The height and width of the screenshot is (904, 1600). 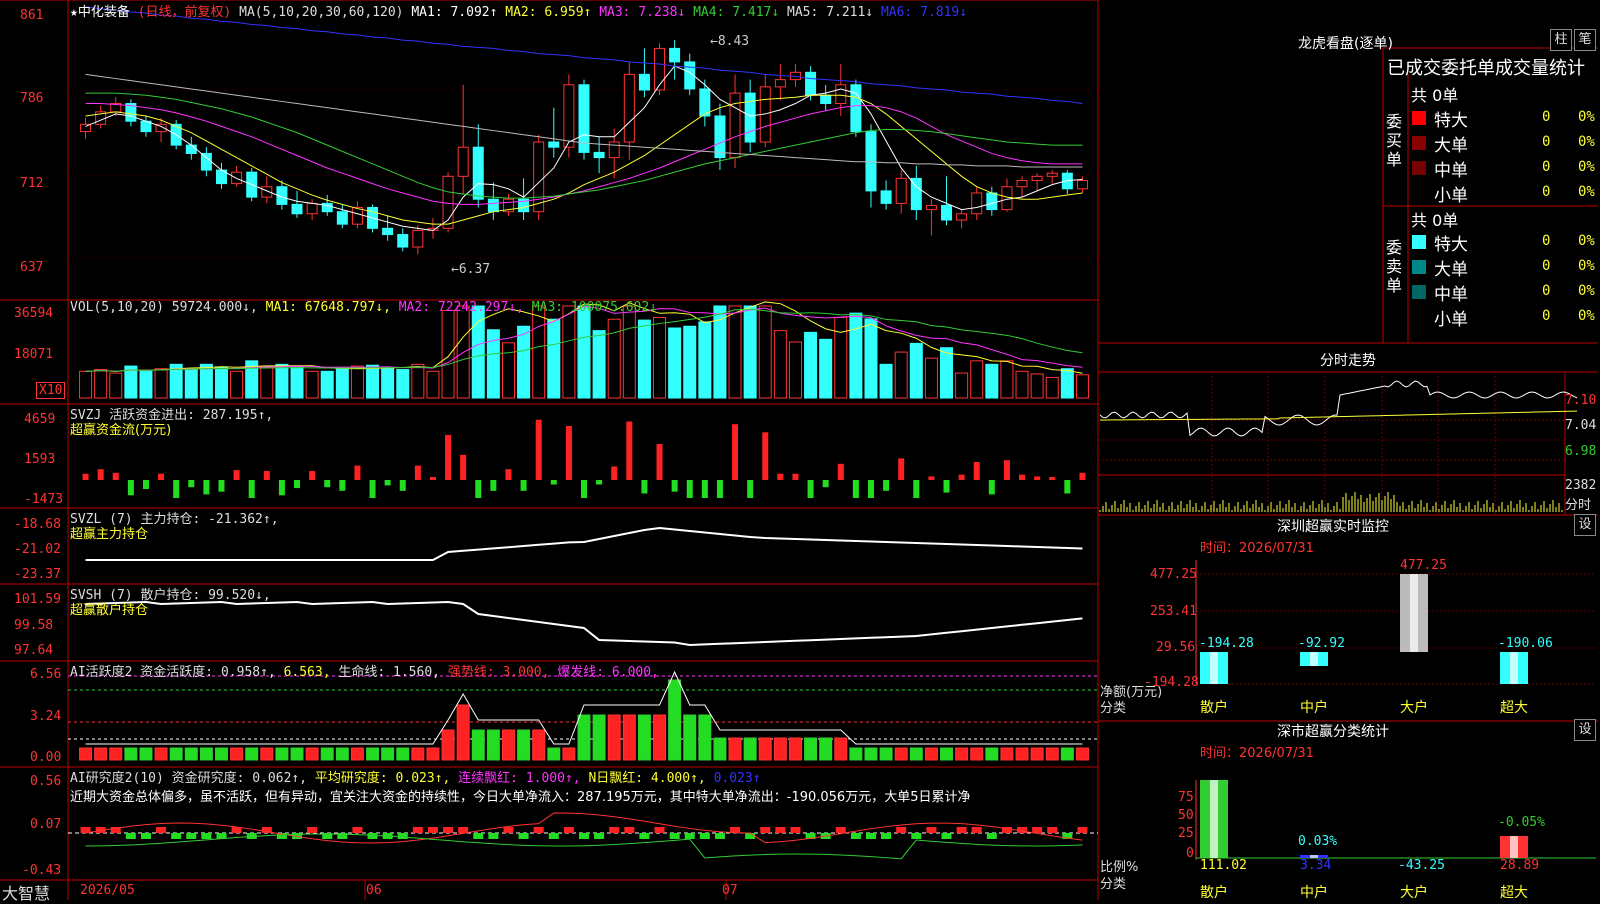 I want to click on row-value: 0, so click(x=1546, y=266).